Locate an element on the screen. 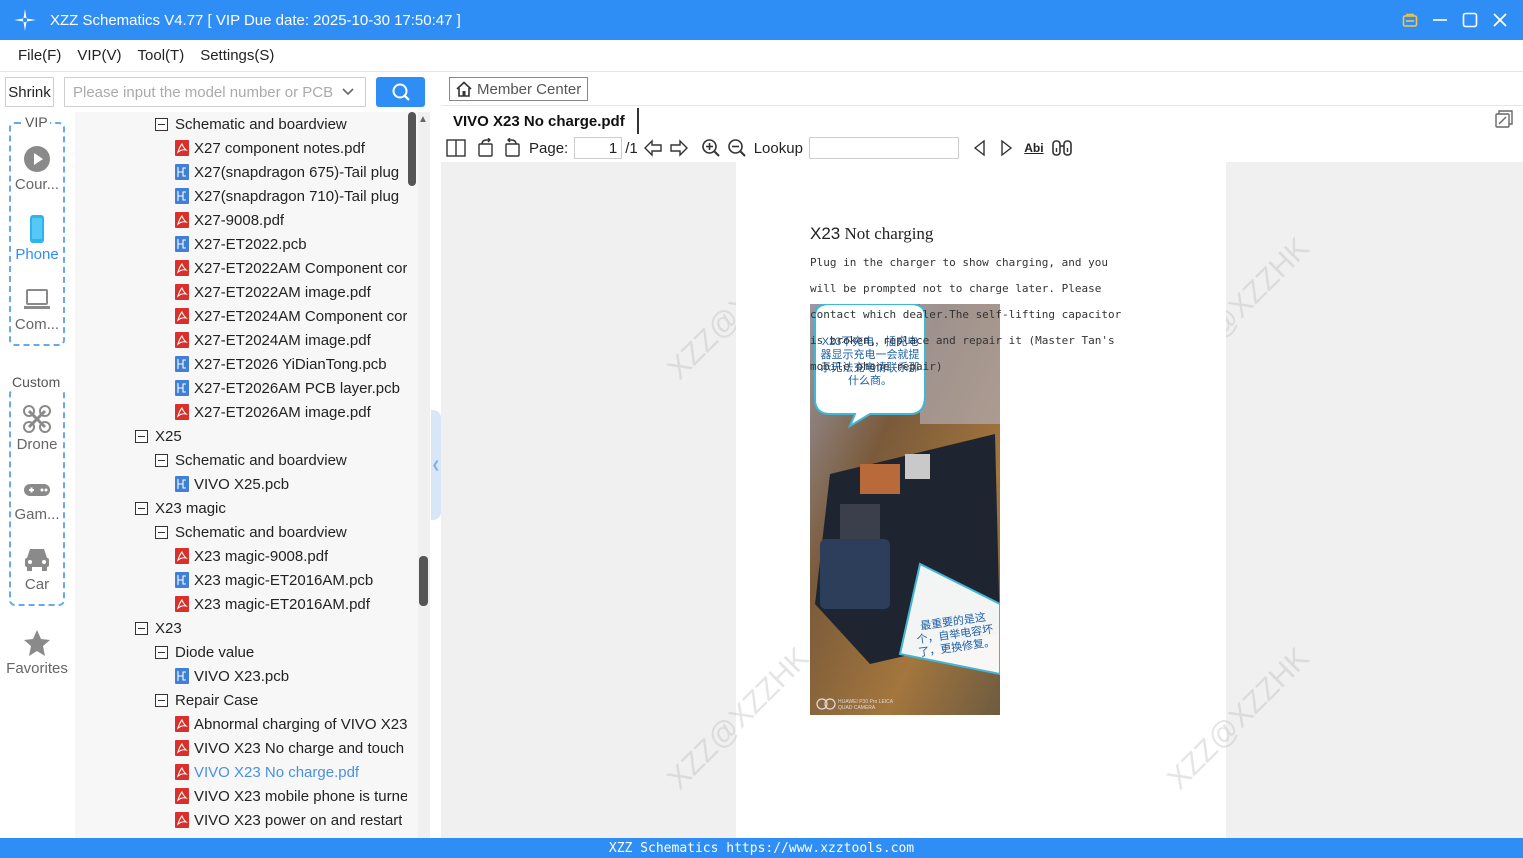 This screenshot has height=858, width=1523. menu-settings: Settings(S) is located at coordinates (237, 55).